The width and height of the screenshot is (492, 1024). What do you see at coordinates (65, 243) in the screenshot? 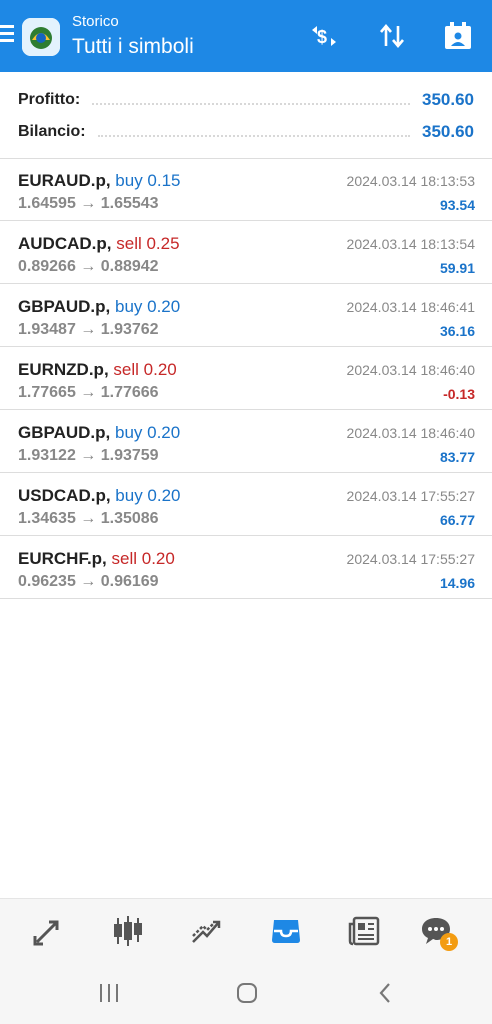
I see `deal-symbol: AUDCAD.p,` at bounding box center [65, 243].